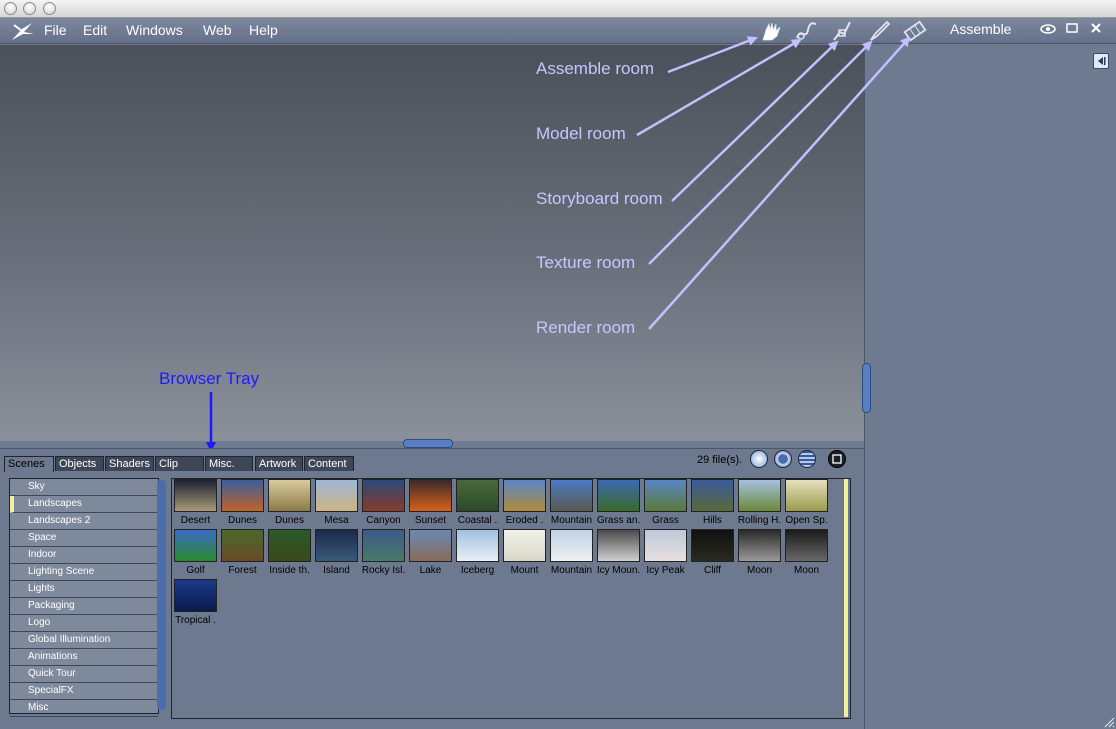  I want to click on category-item: Lights, so click(84, 589).